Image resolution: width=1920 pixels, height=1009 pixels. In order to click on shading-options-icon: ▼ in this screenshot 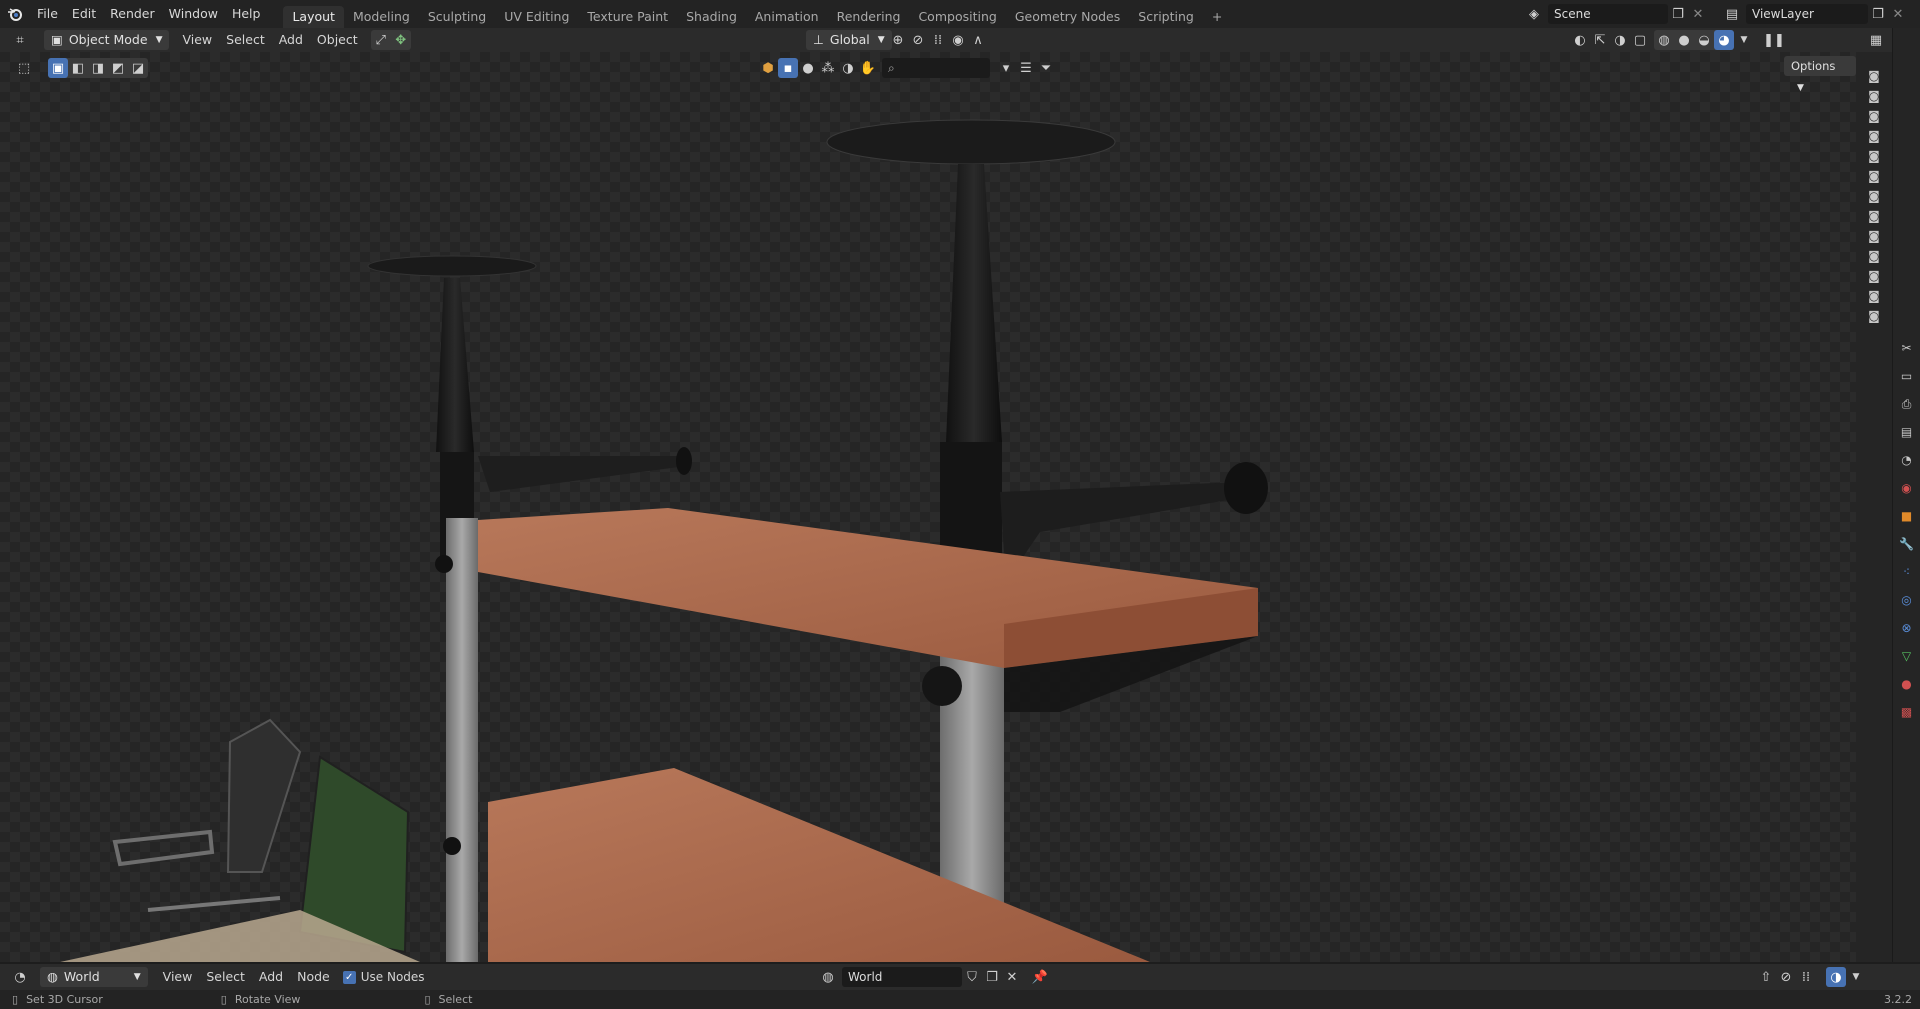, I will do `click(1744, 40)`.